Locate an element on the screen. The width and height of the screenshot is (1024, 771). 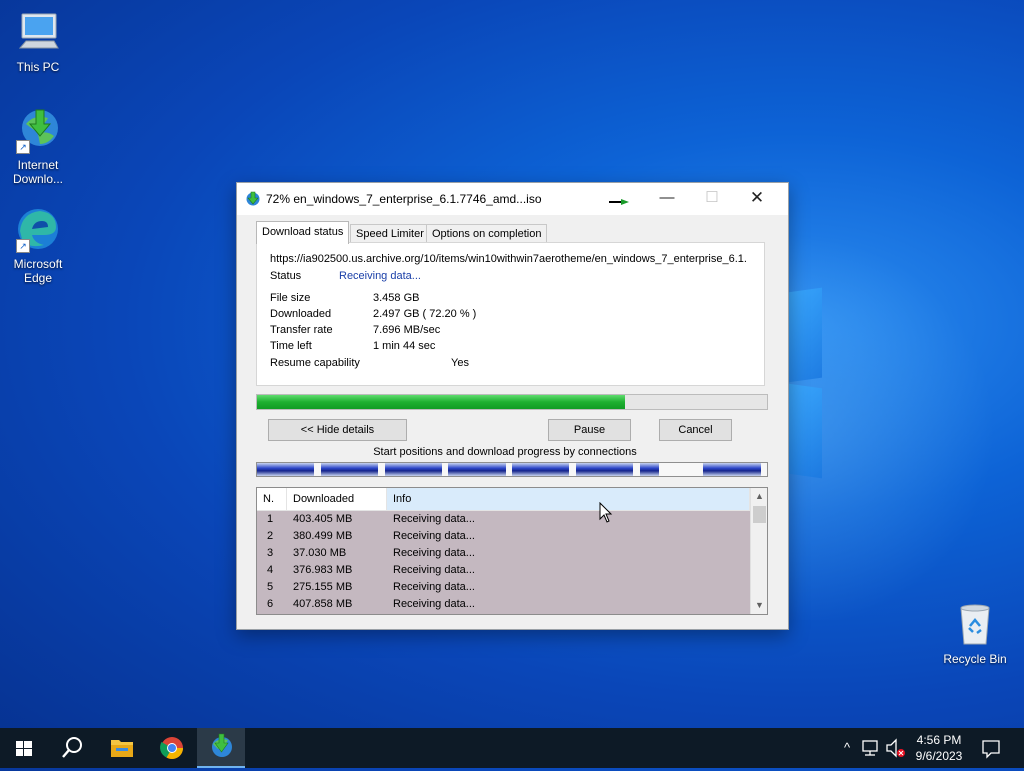
start-button is located at coordinates (24, 748).